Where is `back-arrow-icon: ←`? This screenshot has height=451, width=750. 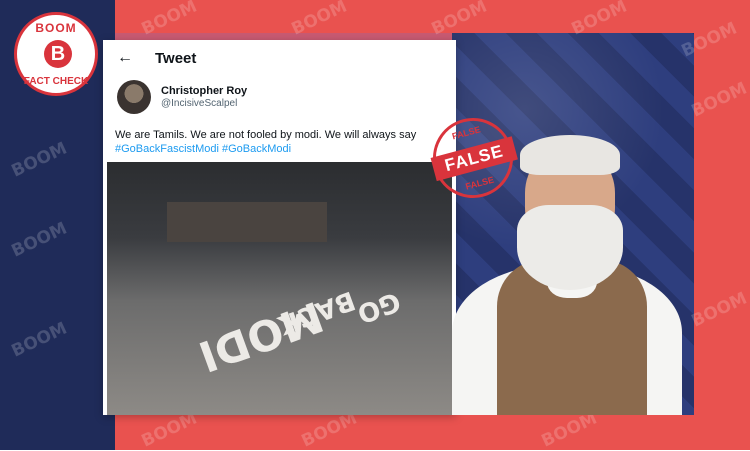 back-arrow-icon: ← is located at coordinates (129, 58).